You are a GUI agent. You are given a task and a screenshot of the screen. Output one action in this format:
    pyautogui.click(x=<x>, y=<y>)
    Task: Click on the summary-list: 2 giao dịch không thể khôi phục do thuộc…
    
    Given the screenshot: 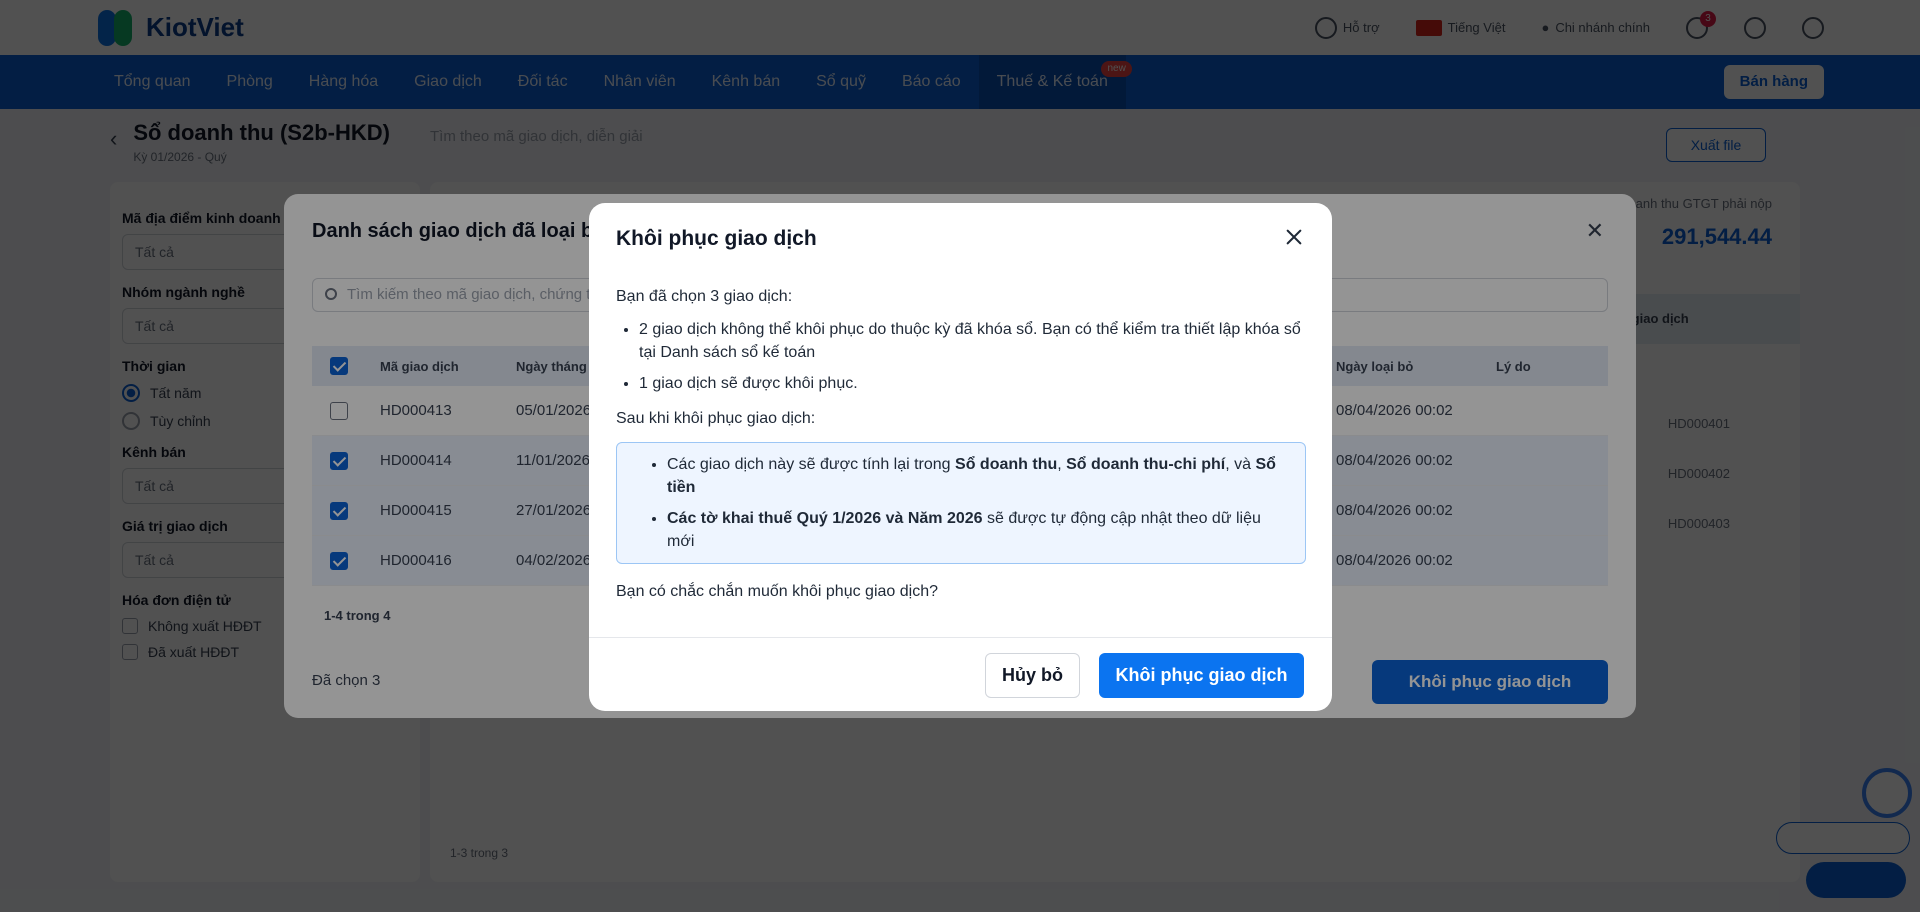 What is the action you would take?
    pyautogui.click(x=961, y=356)
    